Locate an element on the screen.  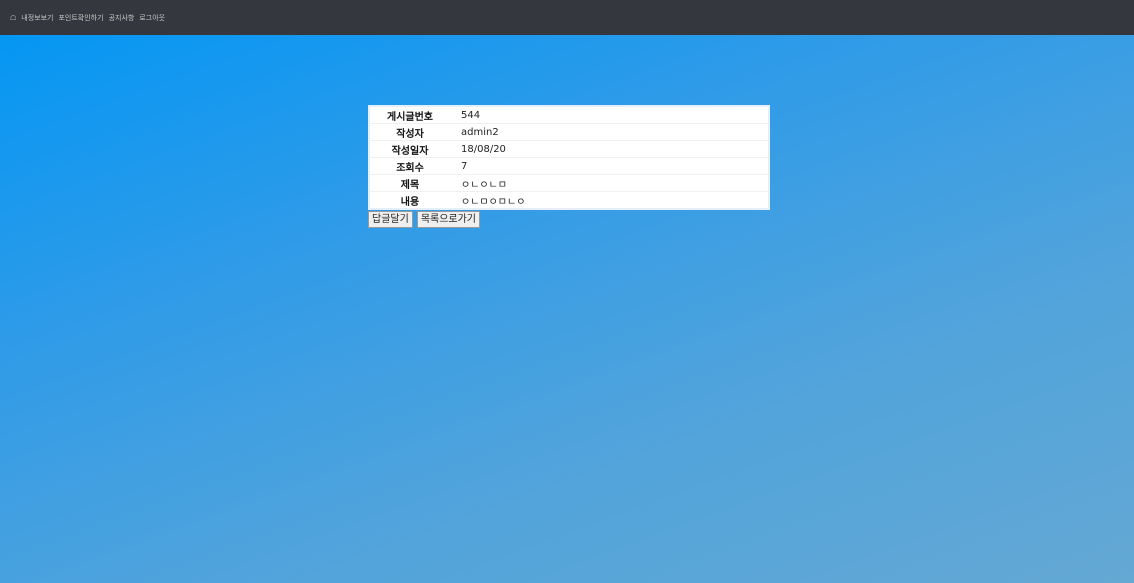
top-navigation-bar: ☖ 내정보보기 포인트확인하기 공지사항 로그아웃 is located at coordinates (567, 17).